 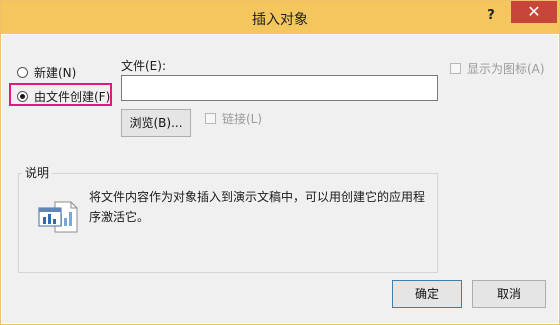 I want to click on radio-create-from-file-label: 由文件创建(F), so click(x=72, y=97).